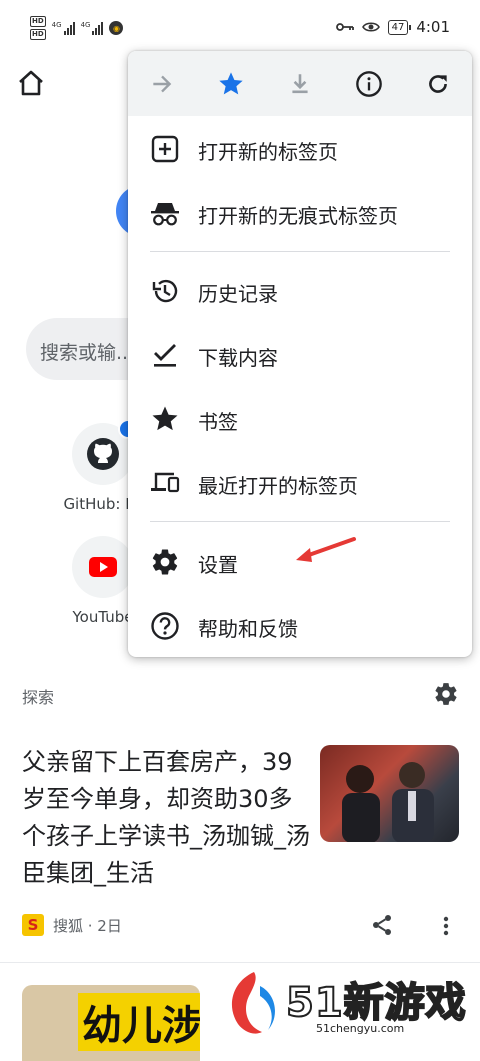  I want to click on watermark-logo-icon, so click(253, 1003).